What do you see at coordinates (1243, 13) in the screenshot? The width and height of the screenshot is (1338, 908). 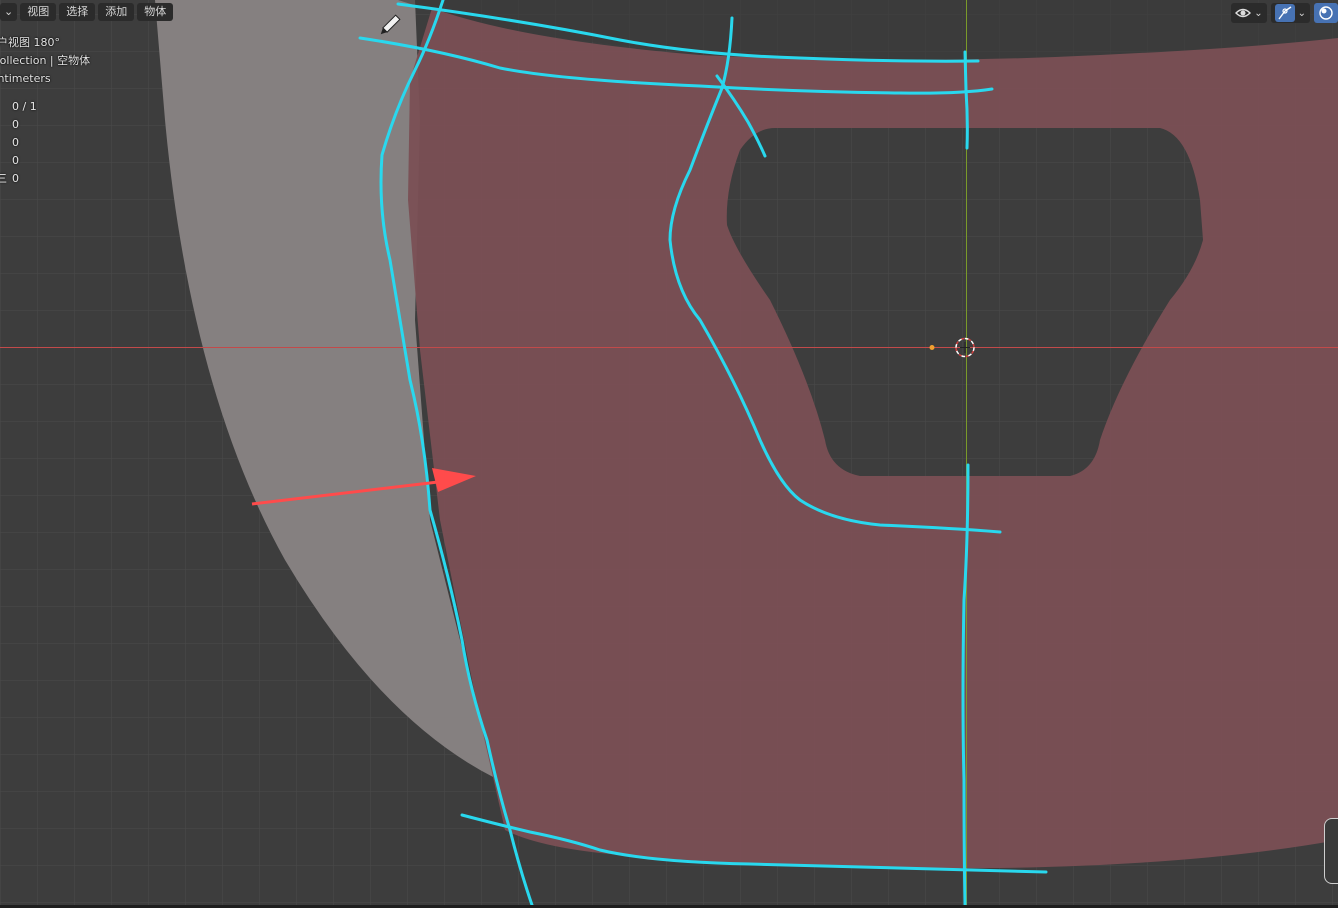 I see `eye-icon` at bounding box center [1243, 13].